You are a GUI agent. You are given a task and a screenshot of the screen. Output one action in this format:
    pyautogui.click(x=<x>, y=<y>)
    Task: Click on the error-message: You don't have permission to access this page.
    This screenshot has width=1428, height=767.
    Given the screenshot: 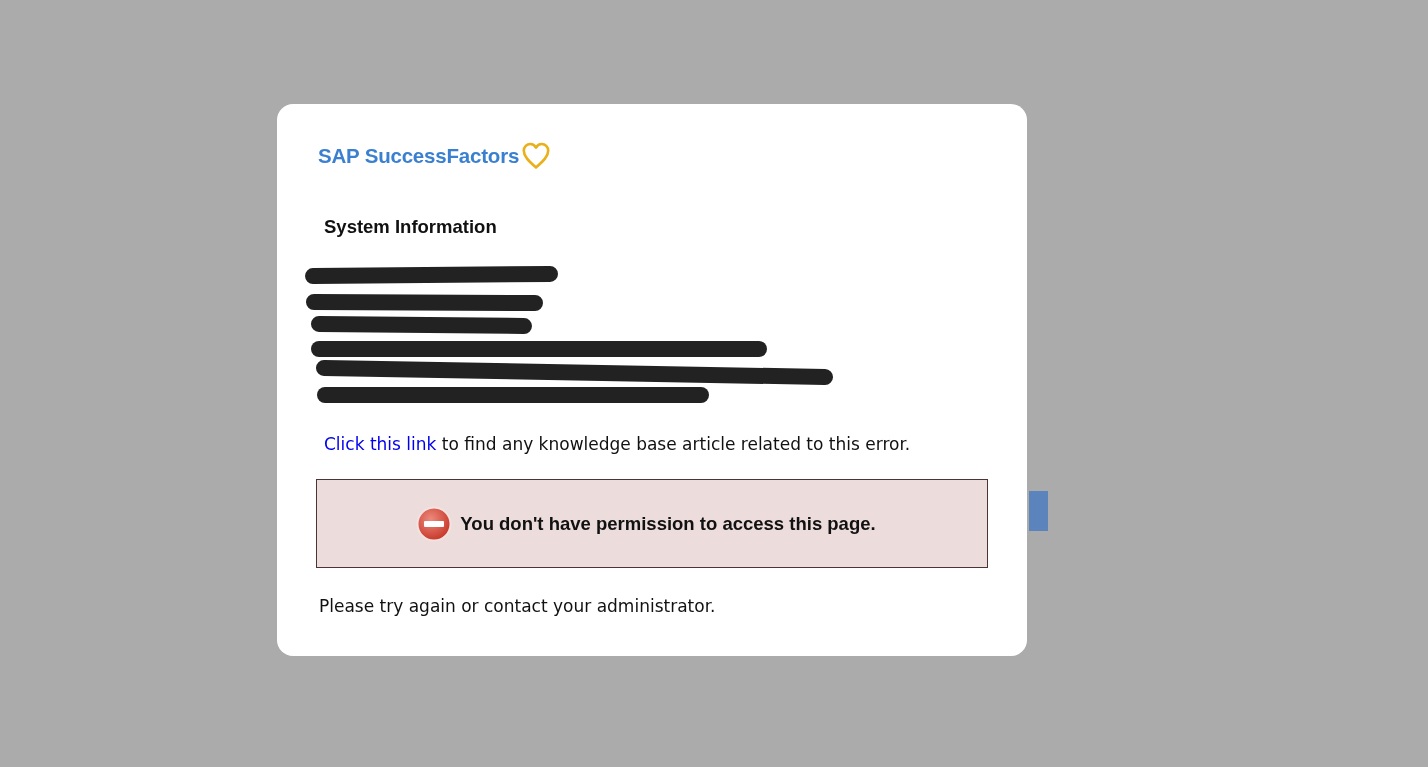 What is the action you would take?
    pyautogui.click(x=668, y=523)
    